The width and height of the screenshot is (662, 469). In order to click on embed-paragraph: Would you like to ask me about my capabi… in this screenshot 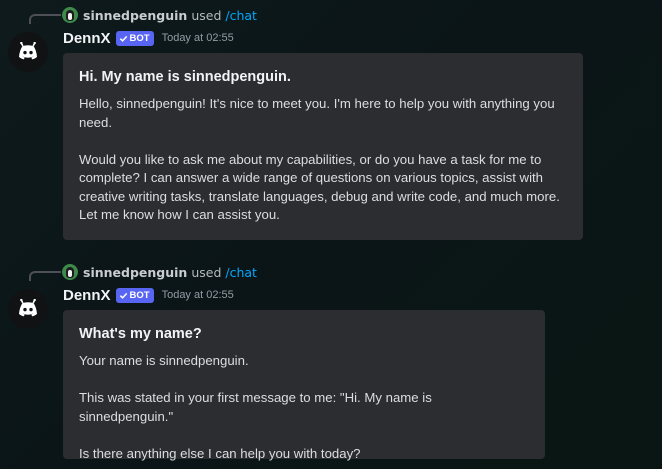, I will do `click(319, 187)`.